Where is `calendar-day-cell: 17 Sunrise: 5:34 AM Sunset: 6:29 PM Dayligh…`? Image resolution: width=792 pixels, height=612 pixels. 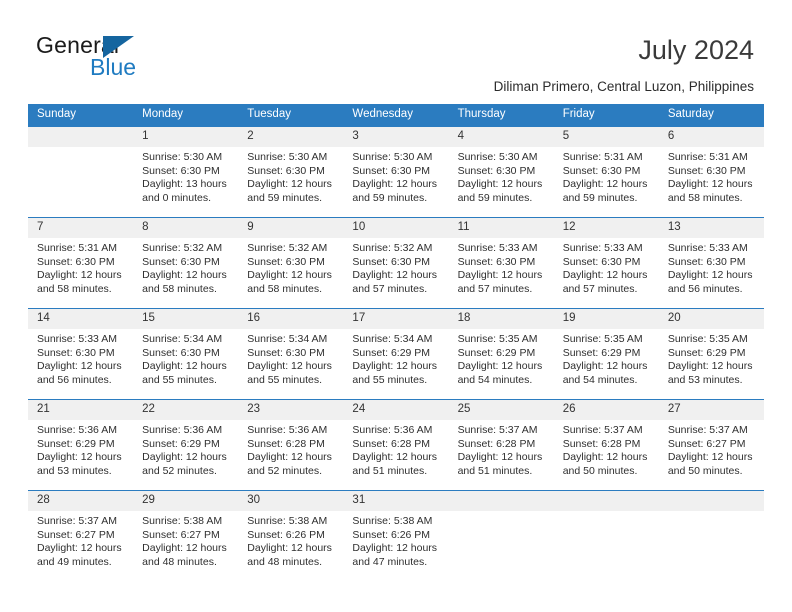 calendar-day-cell: 17 Sunrise: 5:34 AM Sunset: 6:29 PM Dayligh… is located at coordinates (396, 354).